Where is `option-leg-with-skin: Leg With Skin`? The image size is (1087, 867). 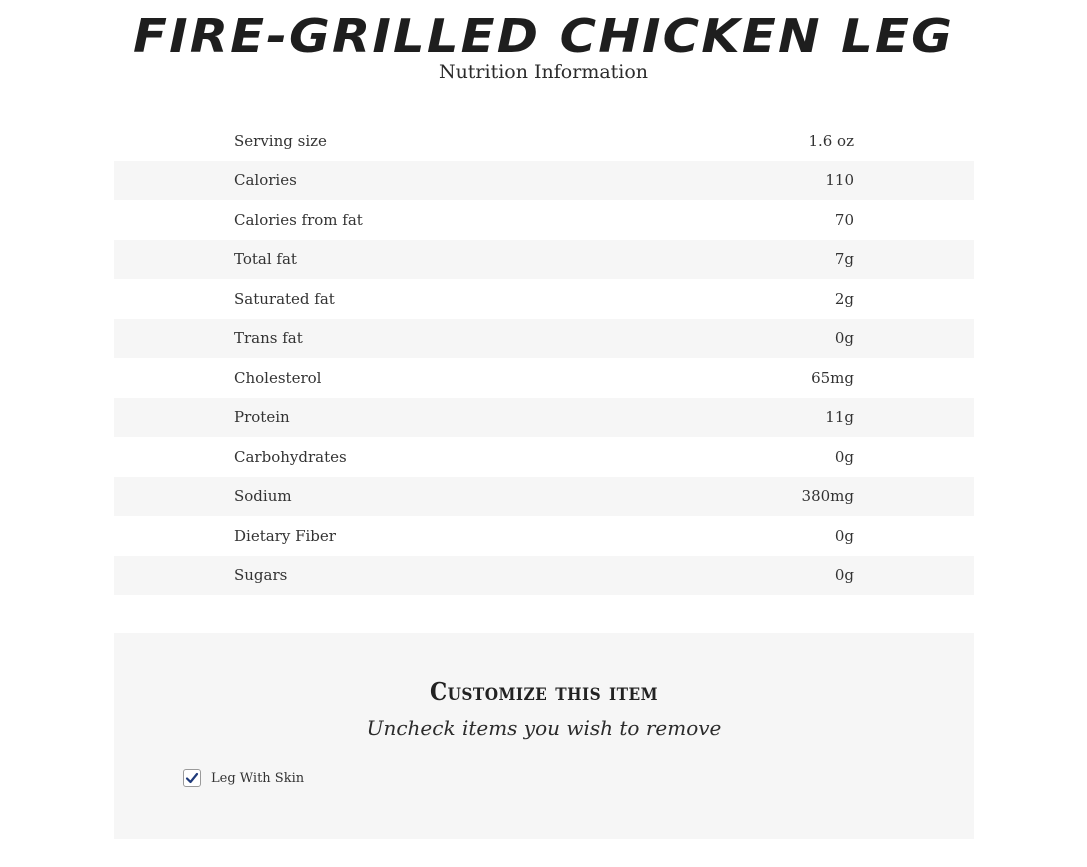 option-leg-with-skin: Leg With Skin is located at coordinates (243, 778).